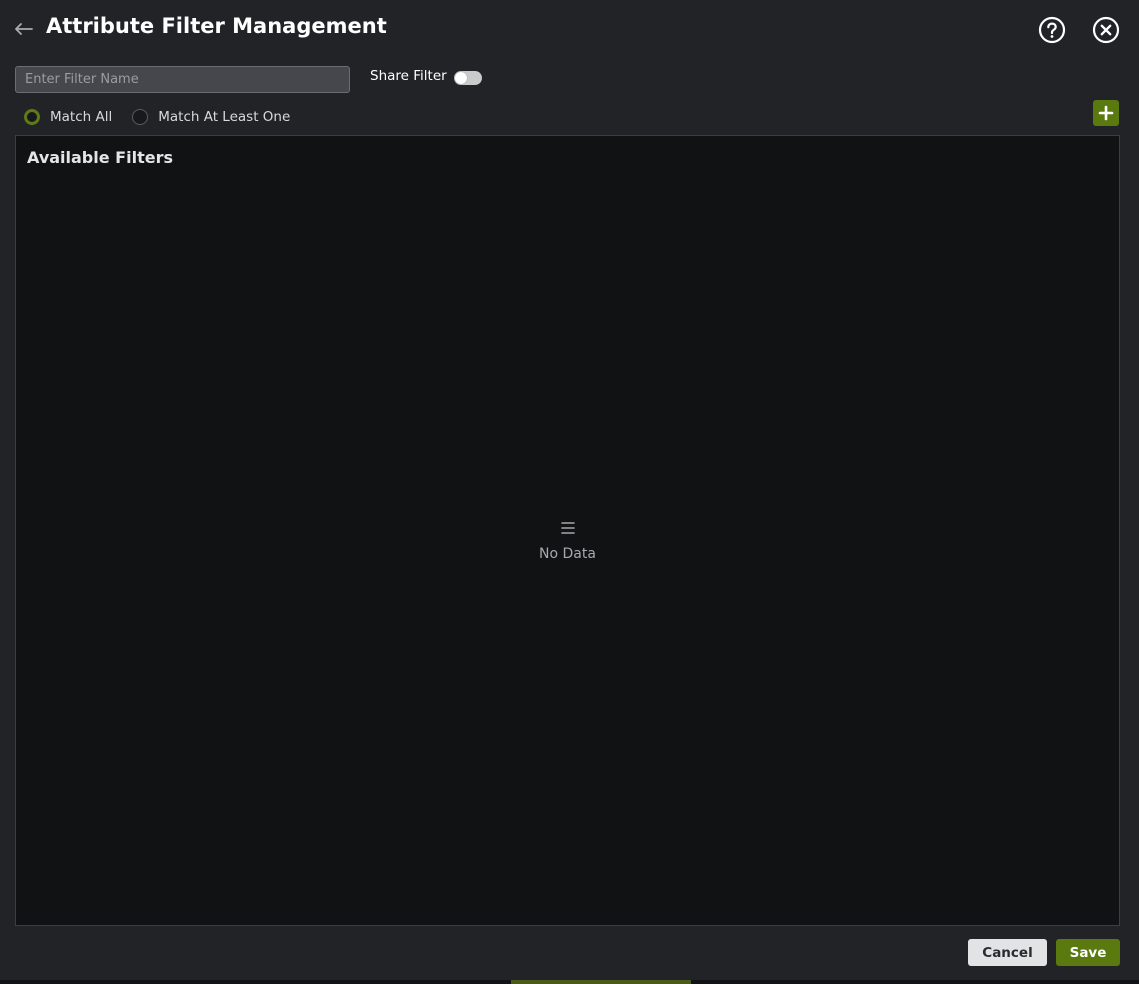  I want to click on question-circle-icon, so click(1052, 30).